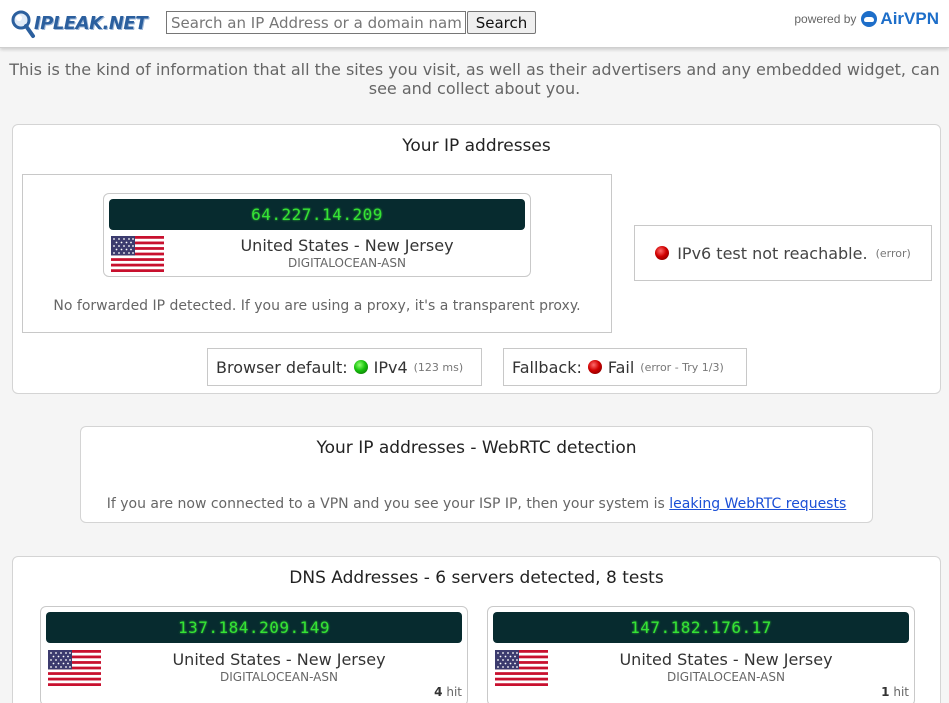 This screenshot has height=703, width=949. Describe the element at coordinates (360, 367) in the screenshot. I see `green-status-icon` at that location.